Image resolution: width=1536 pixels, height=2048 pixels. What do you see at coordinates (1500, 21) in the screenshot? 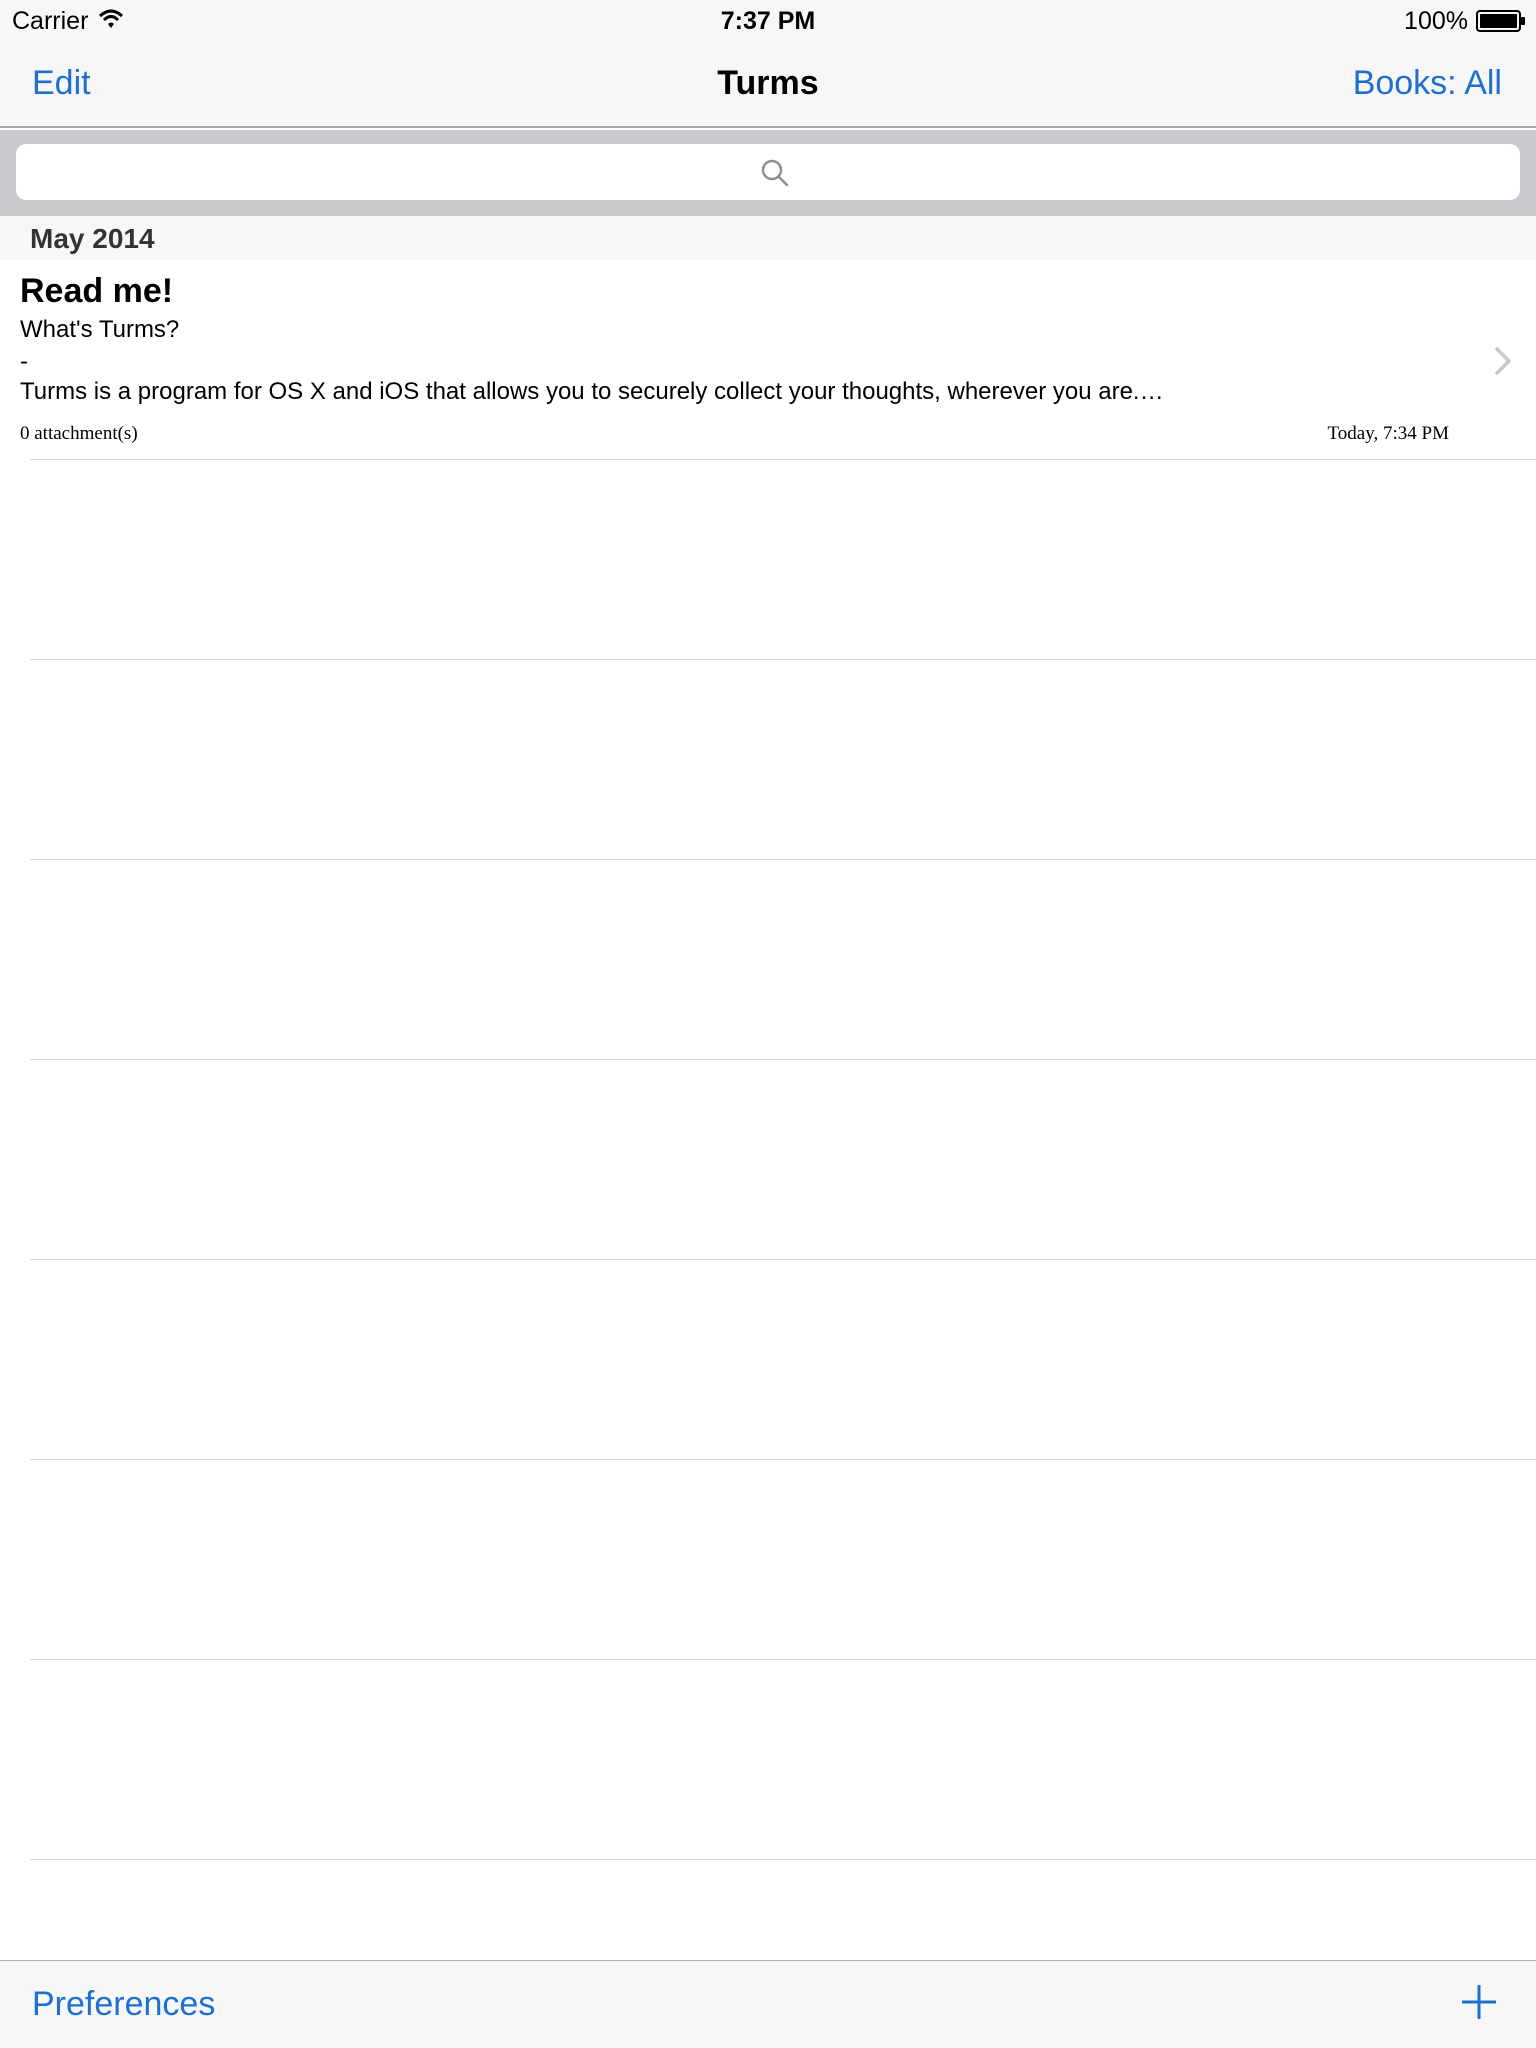
I see `battery-icon` at bounding box center [1500, 21].